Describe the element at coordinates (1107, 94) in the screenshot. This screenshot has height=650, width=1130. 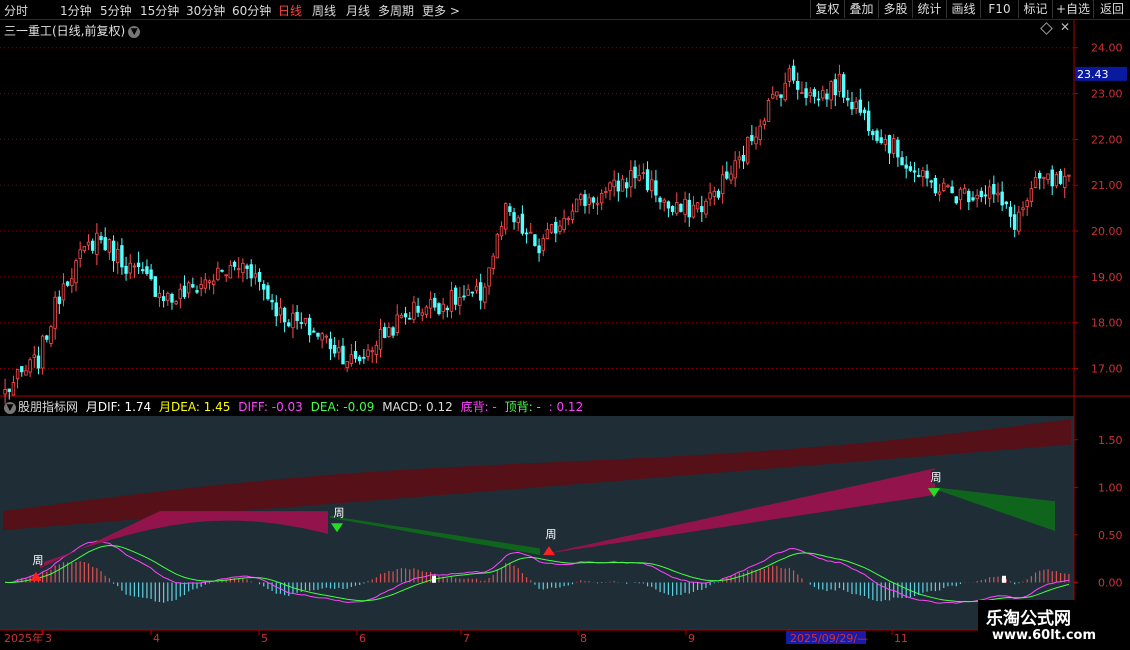
I see `price-tick-label: 23.00` at that location.